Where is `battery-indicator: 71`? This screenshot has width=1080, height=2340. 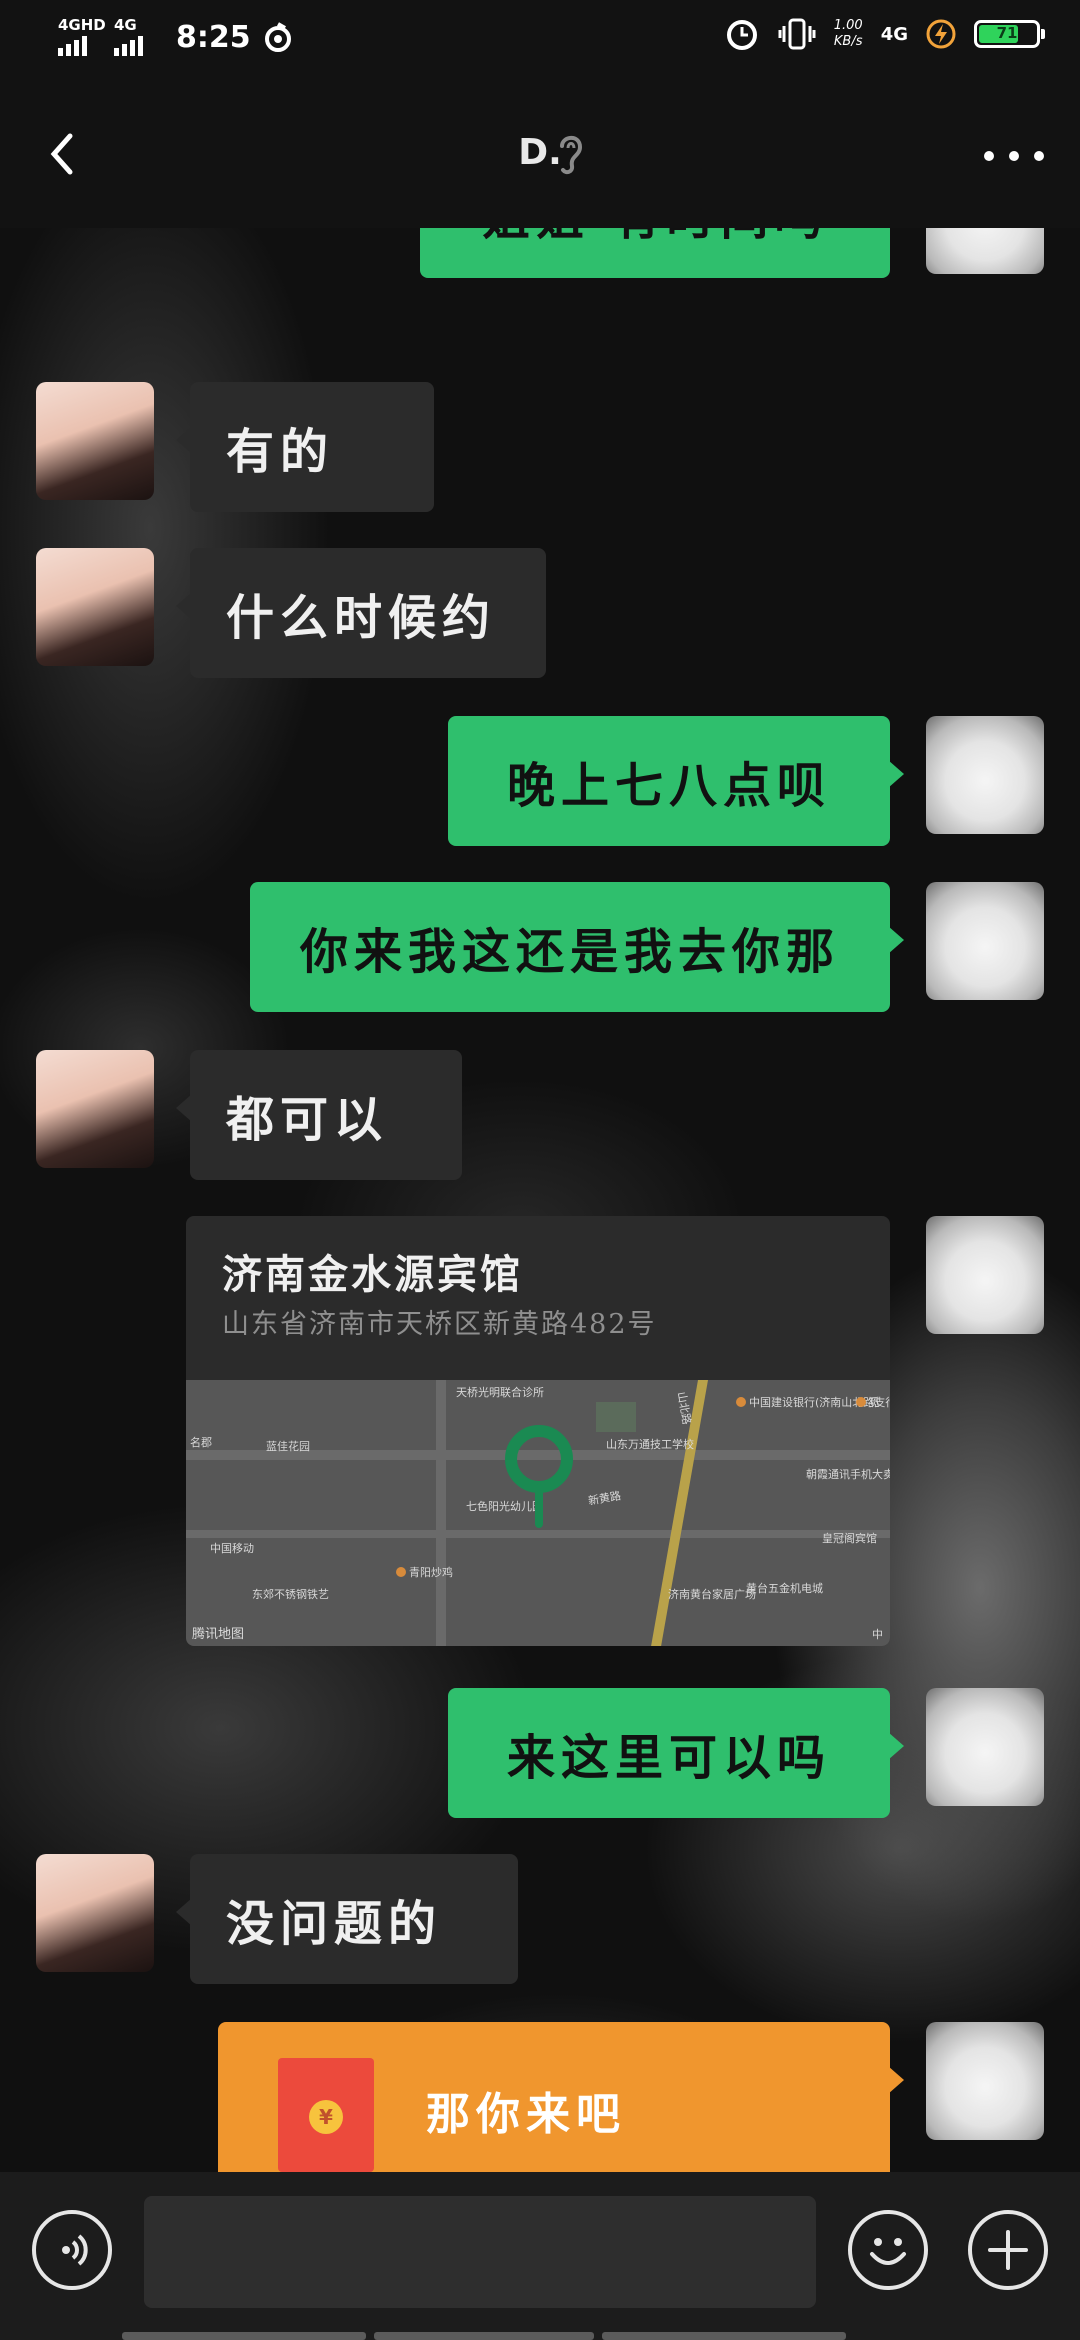
battery-indicator: 71 is located at coordinates (1009, 34).